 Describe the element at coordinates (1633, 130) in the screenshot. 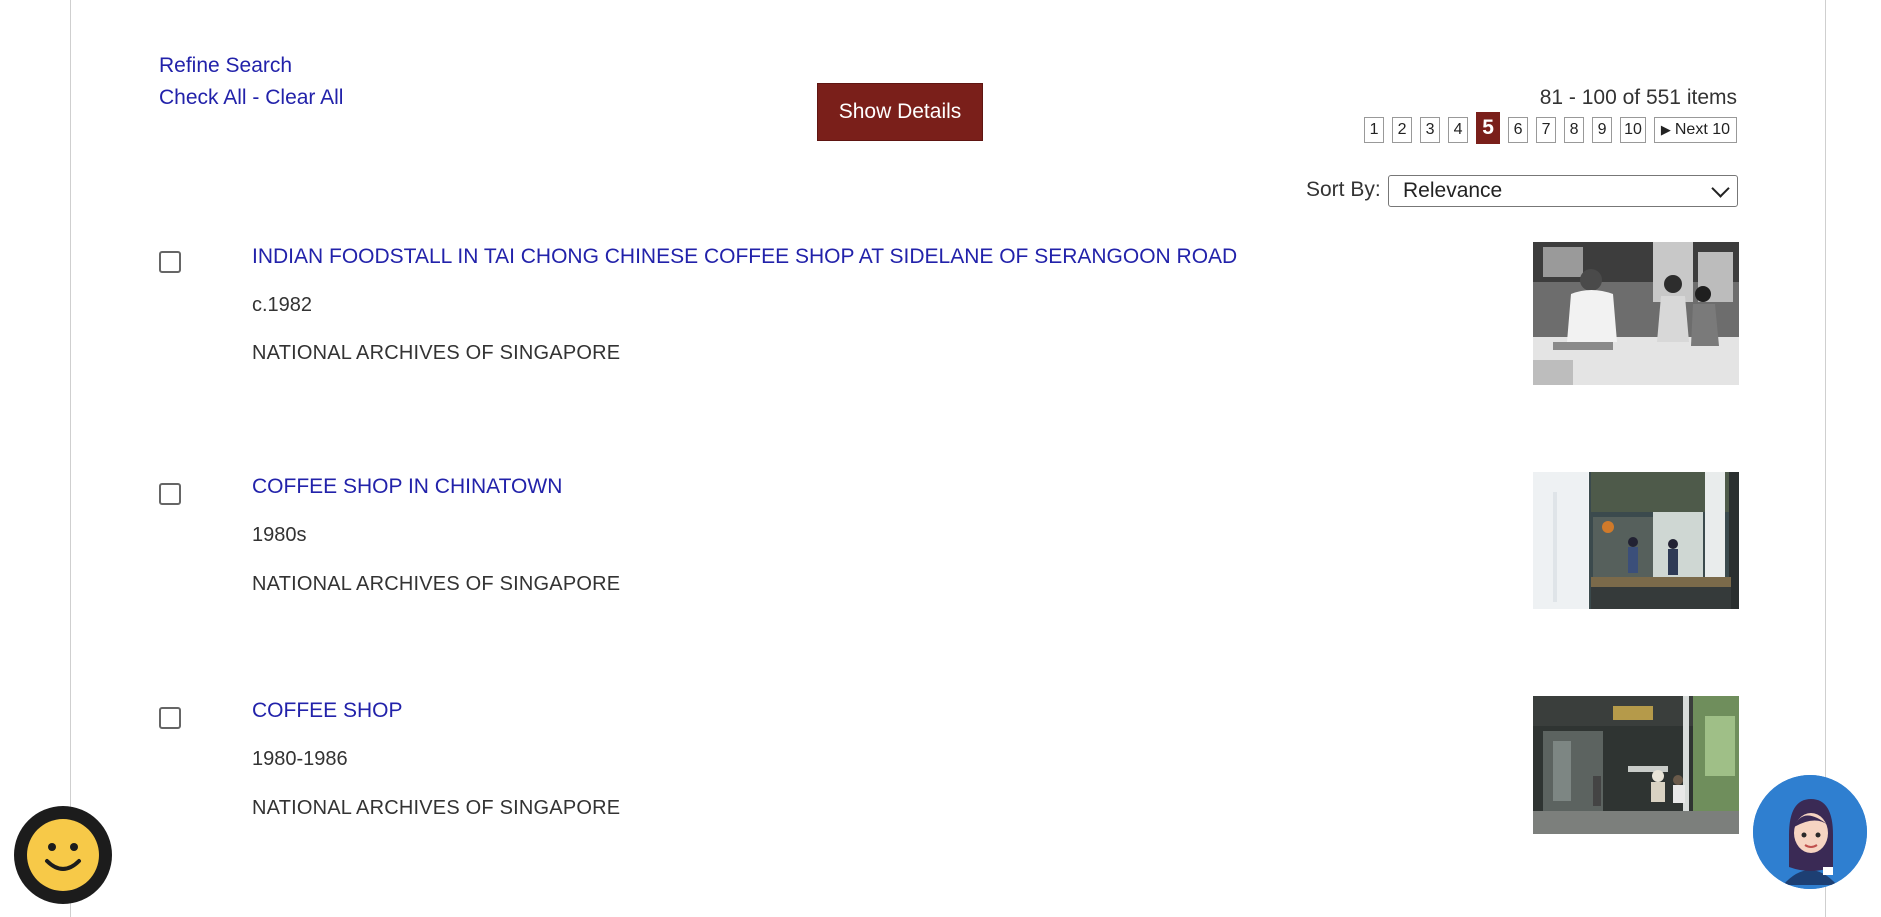

I see `page-10-button: 10` at that location.